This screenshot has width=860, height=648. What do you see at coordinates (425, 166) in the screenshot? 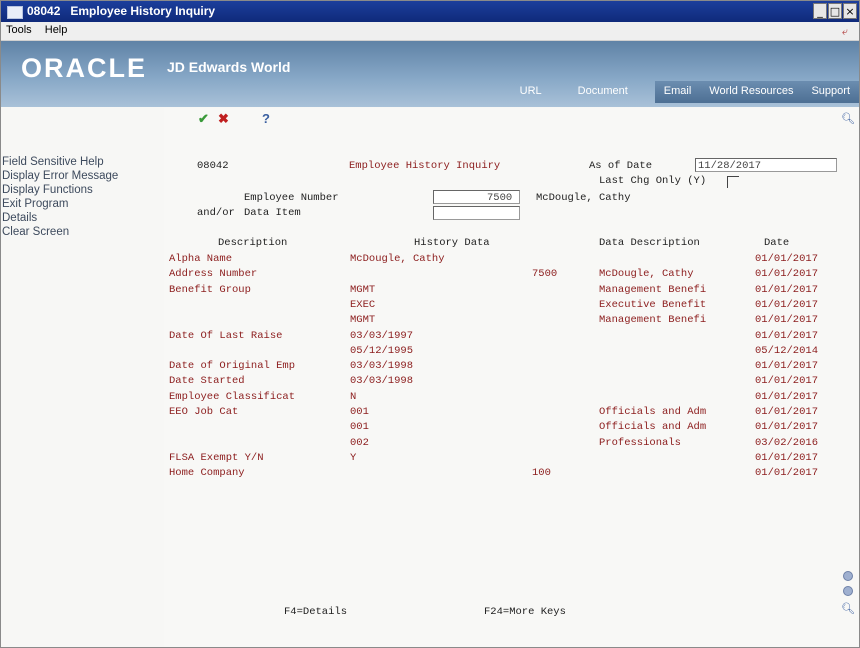
I see `form-title: Employee History Inquiry` at bounding box center [425, 166].